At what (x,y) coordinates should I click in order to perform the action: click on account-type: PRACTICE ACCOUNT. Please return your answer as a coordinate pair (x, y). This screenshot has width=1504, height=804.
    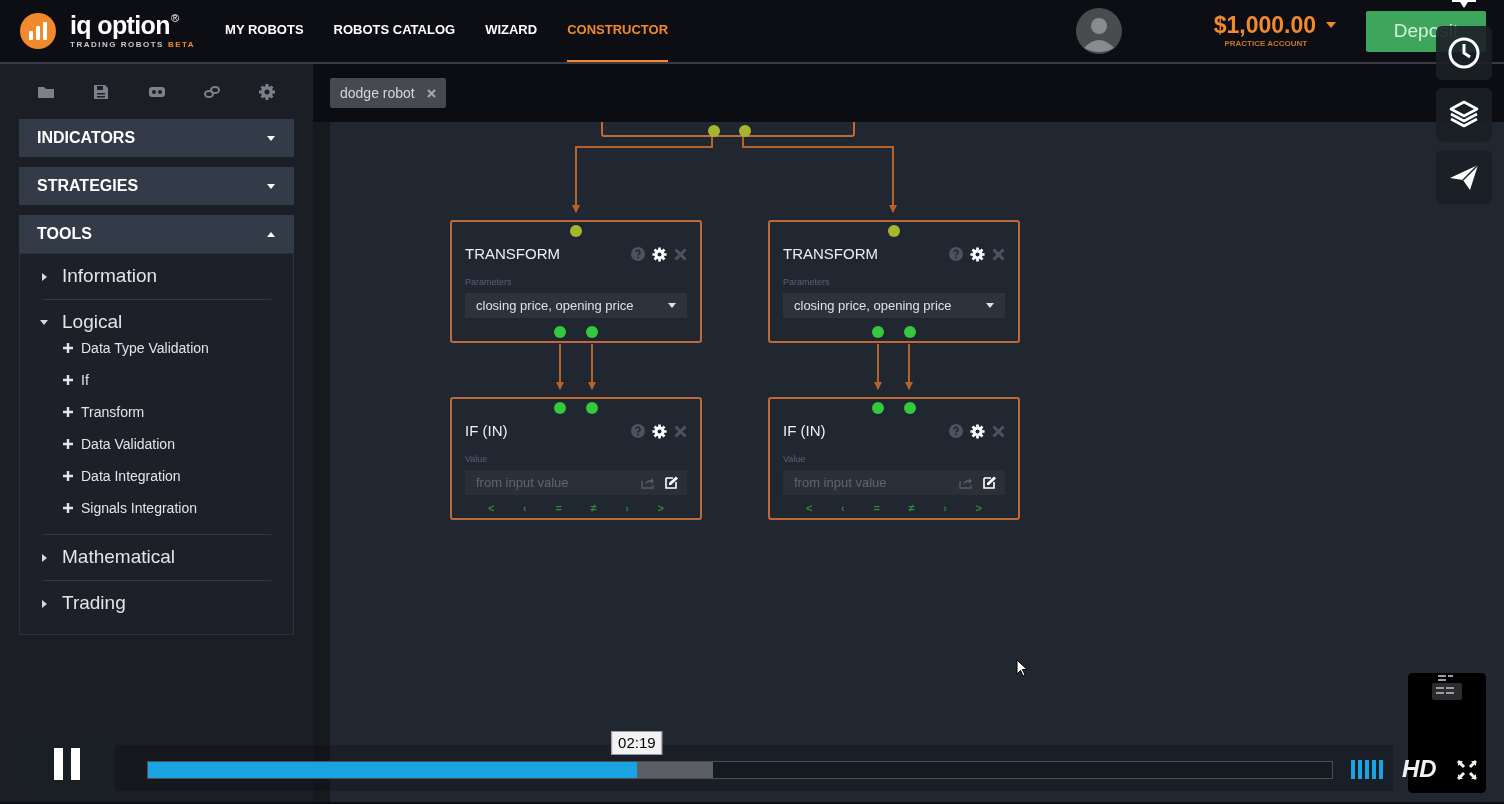
    Looking at the image, I should click on (1266, 44).